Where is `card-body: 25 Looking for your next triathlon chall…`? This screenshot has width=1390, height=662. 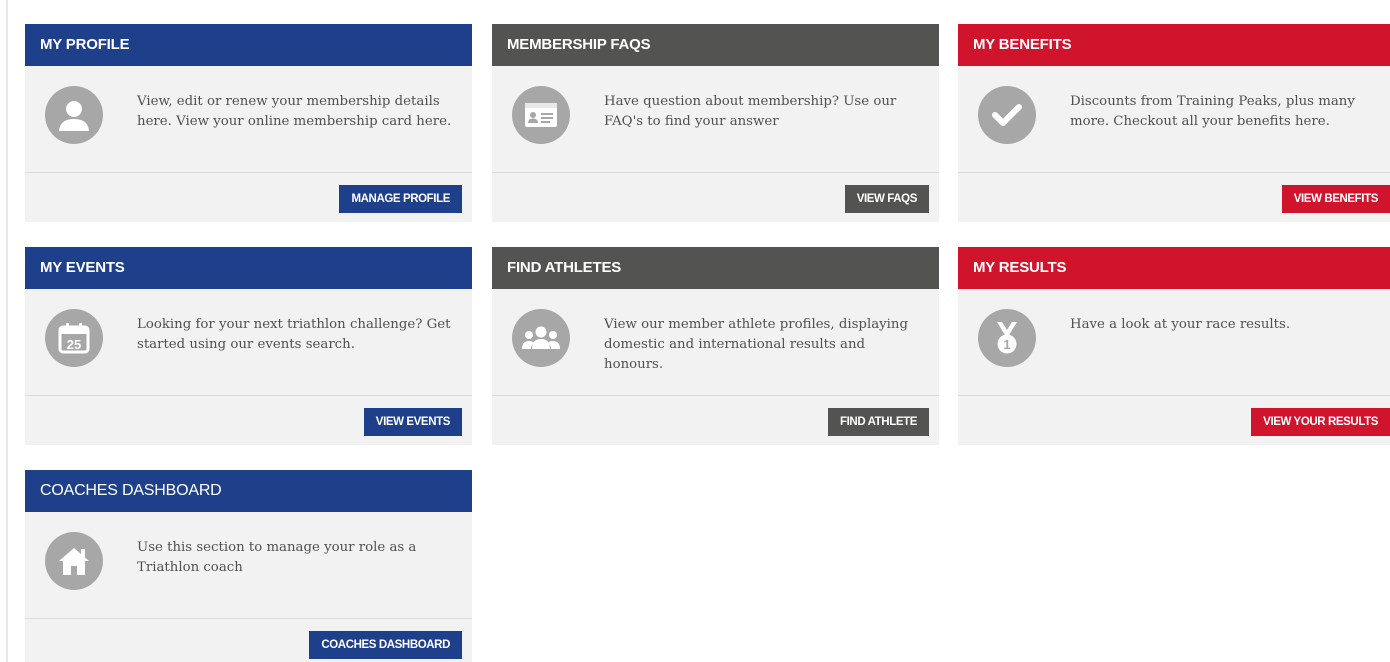
card-body: 25 Looking for your next triathlon chall… is located at coordinates (248, 342).